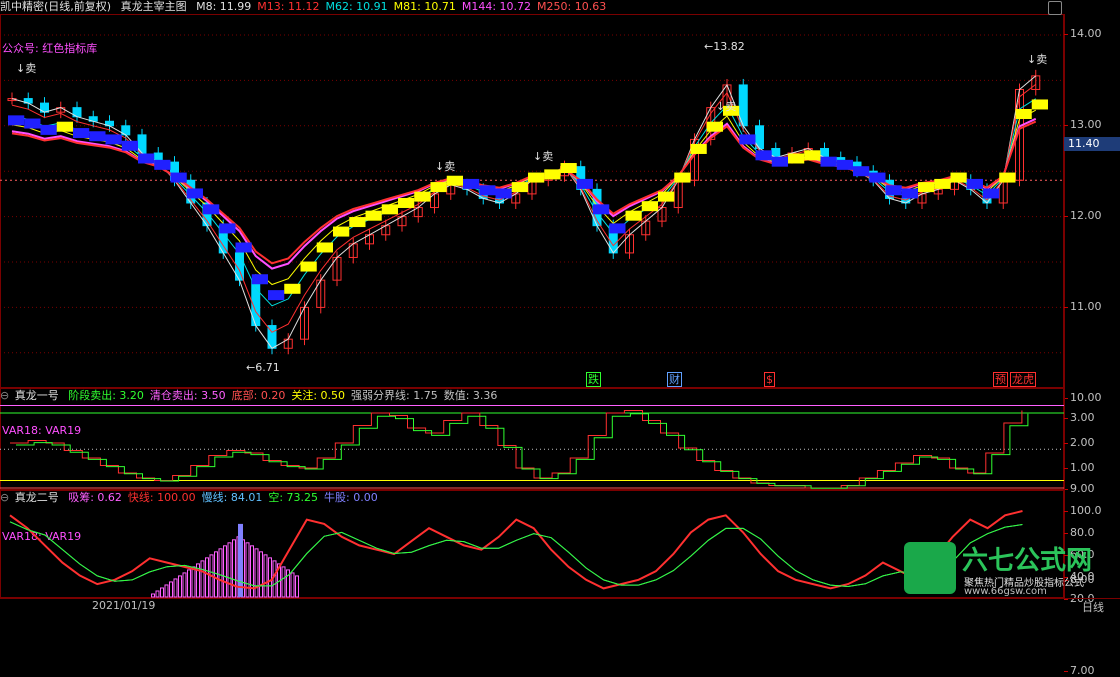 Image resolution: width=1120 pixels, height=677 pixels. Describe the element at coordinates (1027, 561) in the screenshot. I see `watermark-brand: 六七公式网` at that location.